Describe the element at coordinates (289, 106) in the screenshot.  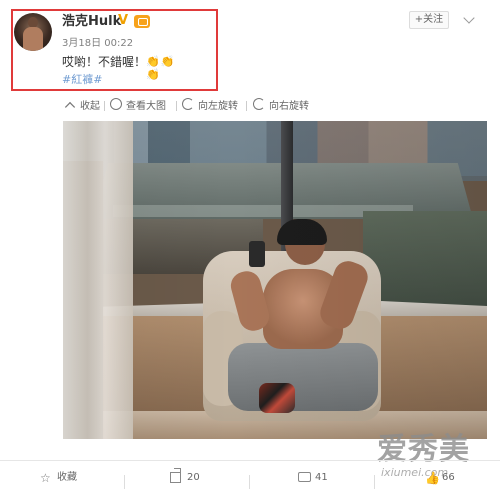
I see `rotate-right-label: 向右旋转` at that location.